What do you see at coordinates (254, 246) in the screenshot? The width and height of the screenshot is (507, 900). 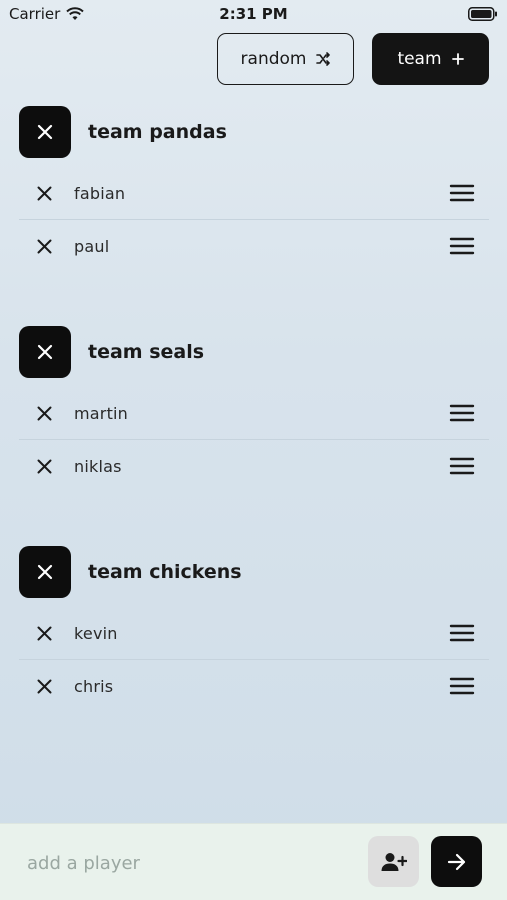 I see `player-row: paul` at bounding box center [254, 246].